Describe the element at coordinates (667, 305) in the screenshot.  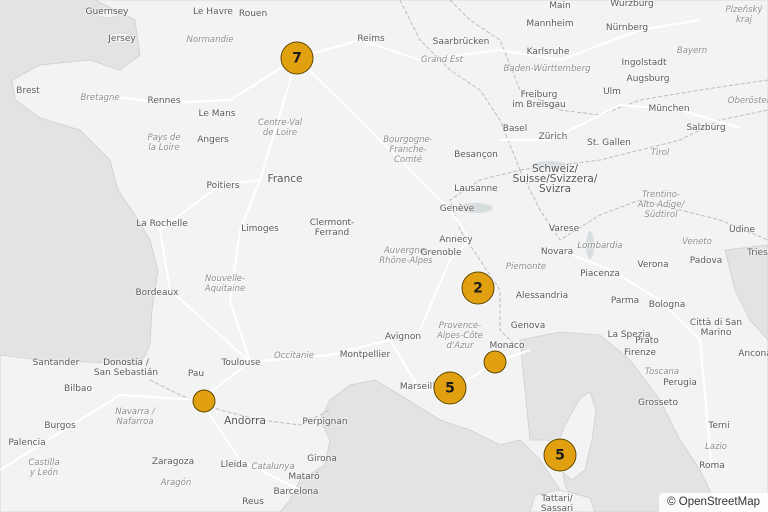
I see `map-label-city: Bologna` at that location.